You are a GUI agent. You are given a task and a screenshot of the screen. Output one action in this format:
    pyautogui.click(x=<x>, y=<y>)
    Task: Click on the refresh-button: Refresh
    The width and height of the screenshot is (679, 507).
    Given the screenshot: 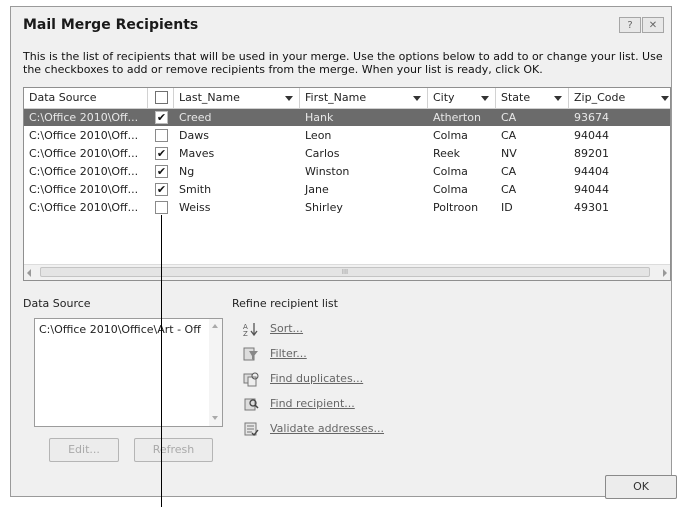 What is the action you would take?
    pyautogui.click(x=173, y=450)
    